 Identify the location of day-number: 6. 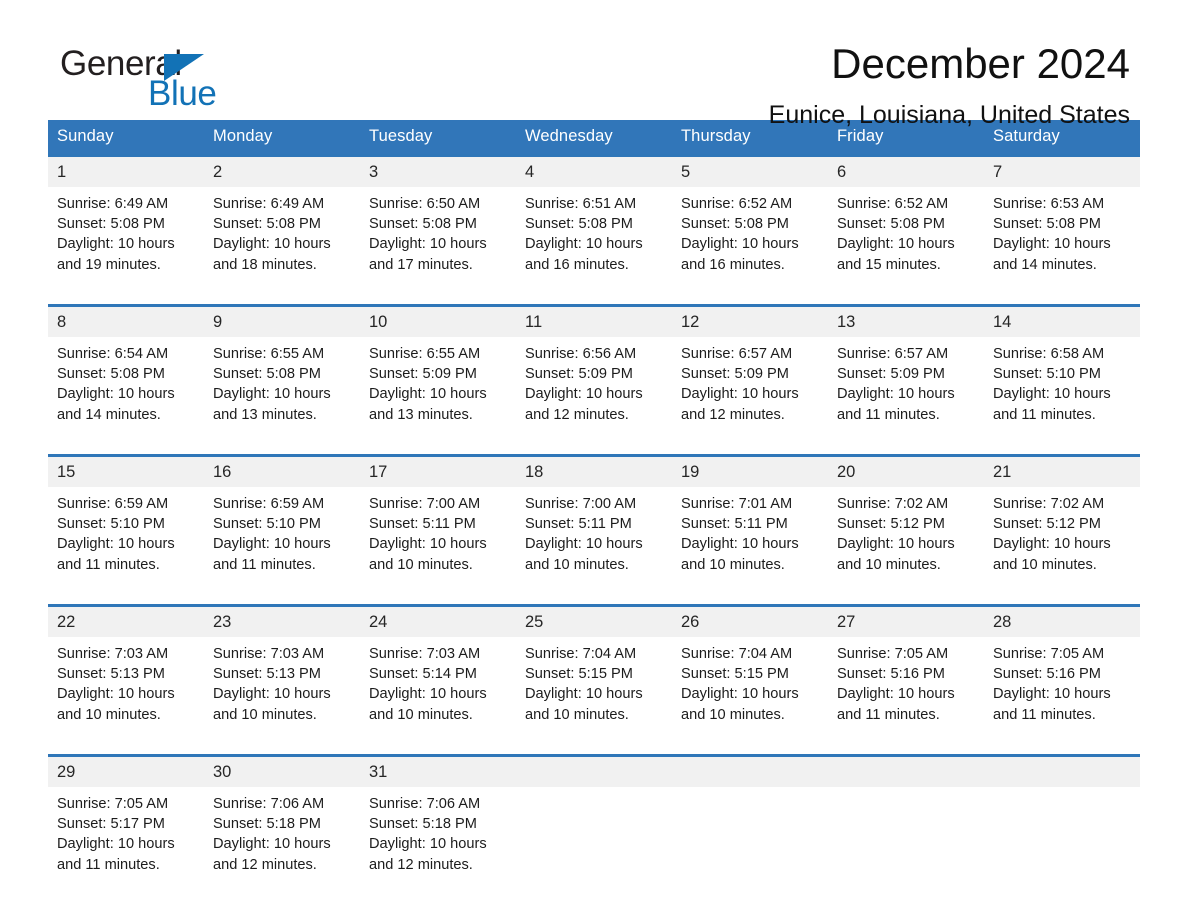
(906, 170).